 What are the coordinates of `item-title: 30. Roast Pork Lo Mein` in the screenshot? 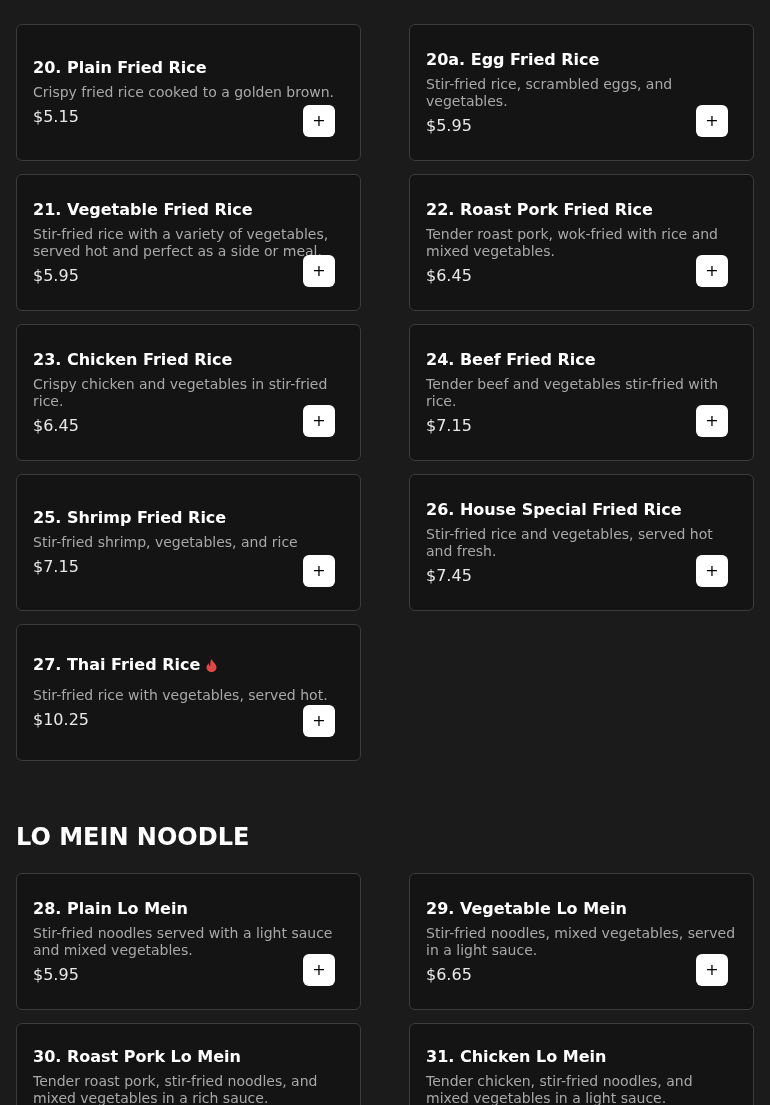 It's located at (137, 1057).